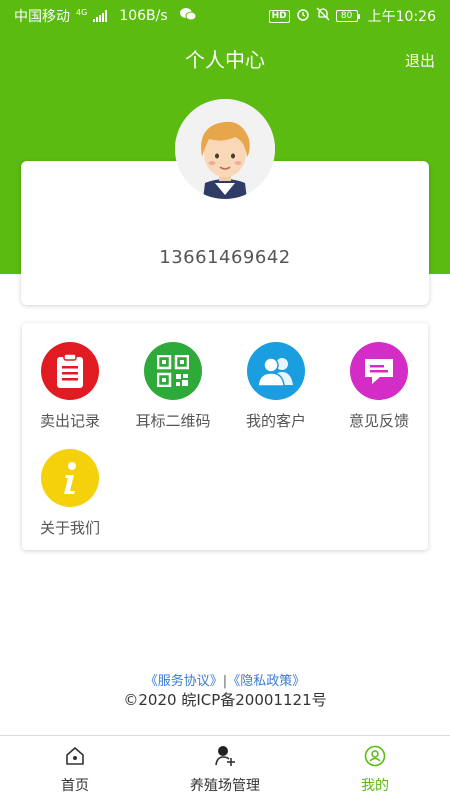  I want to click on wechat-icon, so click(188, 16).